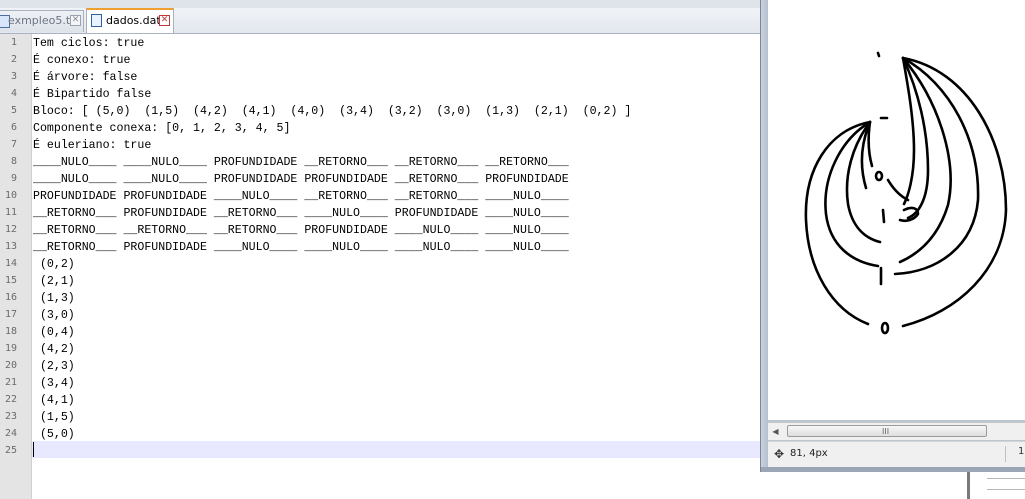 The image size is (1025, 499). What do you see at coordinates (906, 193) in the screenshot?
I see `sketch-drawing` at bounding box center [906, 193].